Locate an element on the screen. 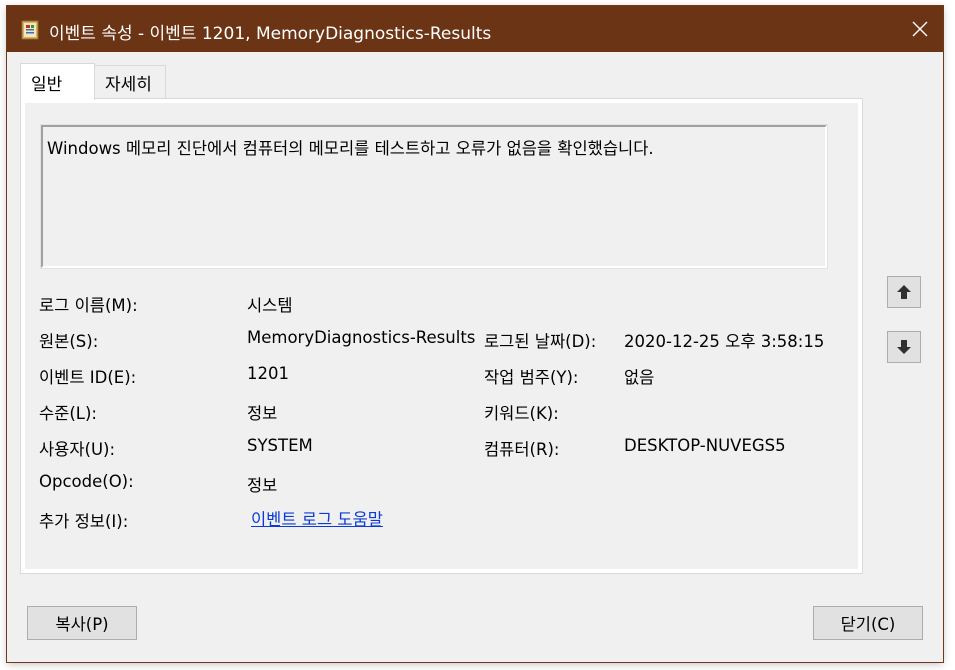 The image size is (955, 670). log-name-label: 로그 이름(M): is located at coordinates (88, 305).